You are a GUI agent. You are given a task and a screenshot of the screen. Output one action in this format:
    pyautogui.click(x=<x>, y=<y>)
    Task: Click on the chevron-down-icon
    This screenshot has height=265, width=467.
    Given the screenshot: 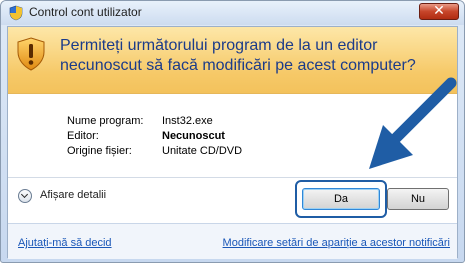 What is the action you would take?
    pyautogui.click(x=25, y=196)
    